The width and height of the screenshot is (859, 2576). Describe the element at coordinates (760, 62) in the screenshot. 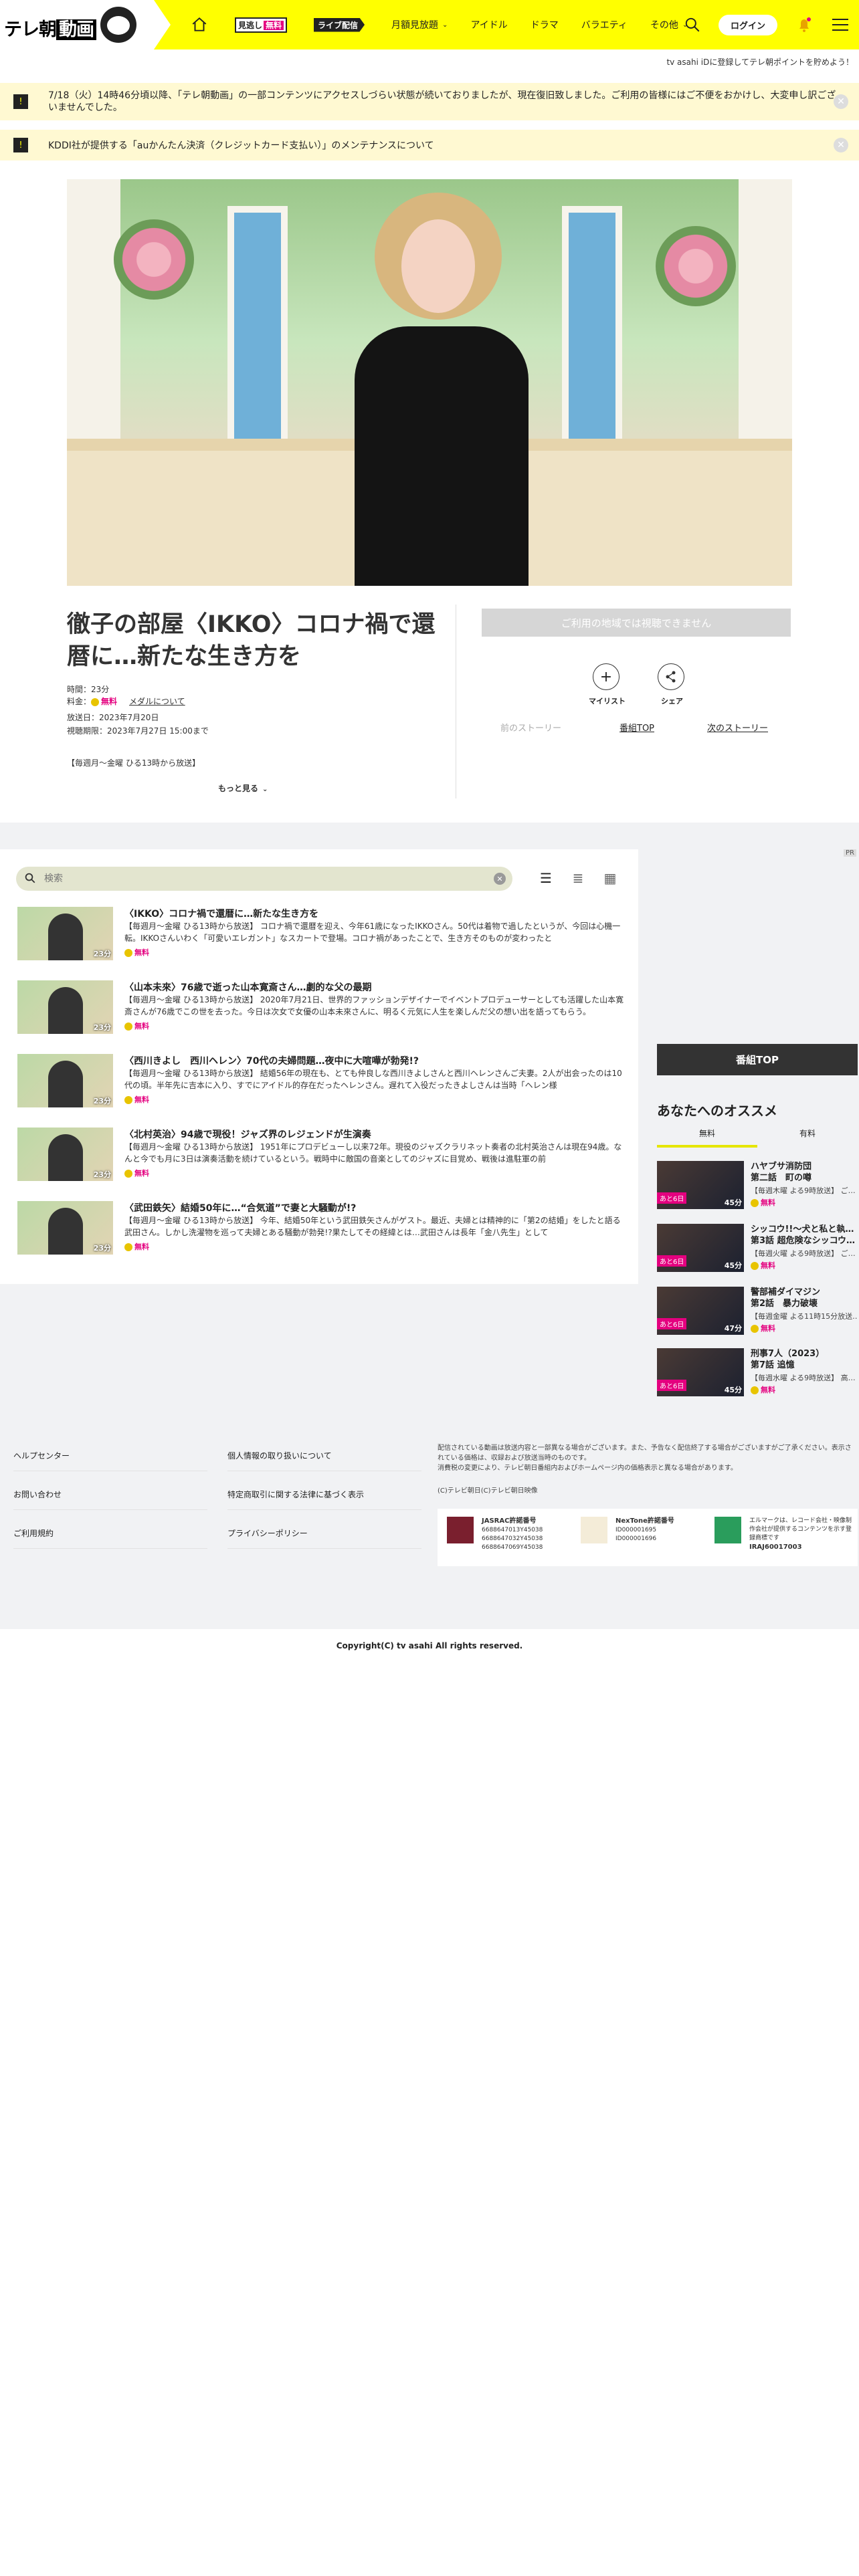

I see `id-promo-text: tv asahi iDに登録してテレ朝ポイントを貯めよう！` at that location.